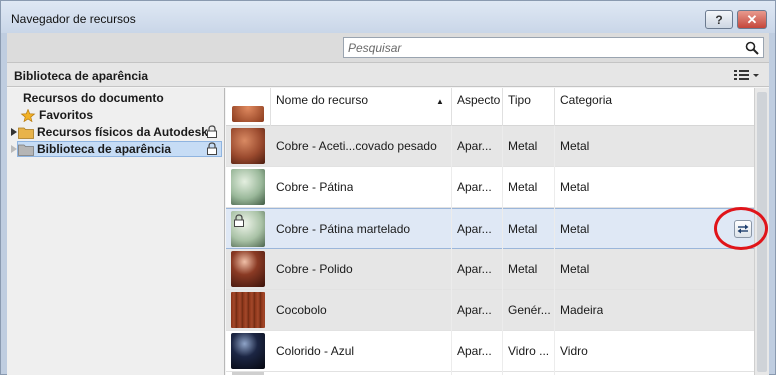 Image resolution: width=776 pixels, height=375 pixels. Describe the element at coordinates (440, 101) in the screenshot. I see `sort-ascending-icon: ▲` at that location.